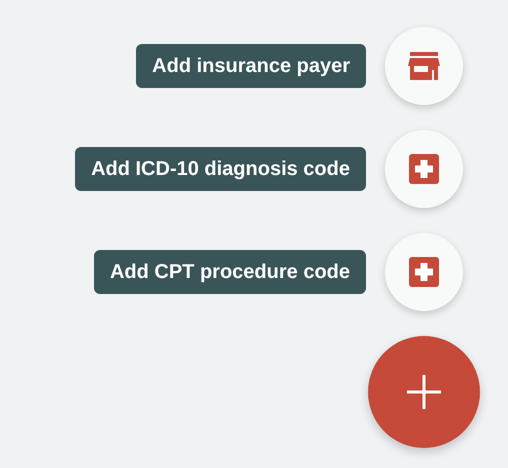  Describe the element at coordinates (220, 169) in the screenshot. I see `action-label: Add ICD-10 diagnosis code` at that location.